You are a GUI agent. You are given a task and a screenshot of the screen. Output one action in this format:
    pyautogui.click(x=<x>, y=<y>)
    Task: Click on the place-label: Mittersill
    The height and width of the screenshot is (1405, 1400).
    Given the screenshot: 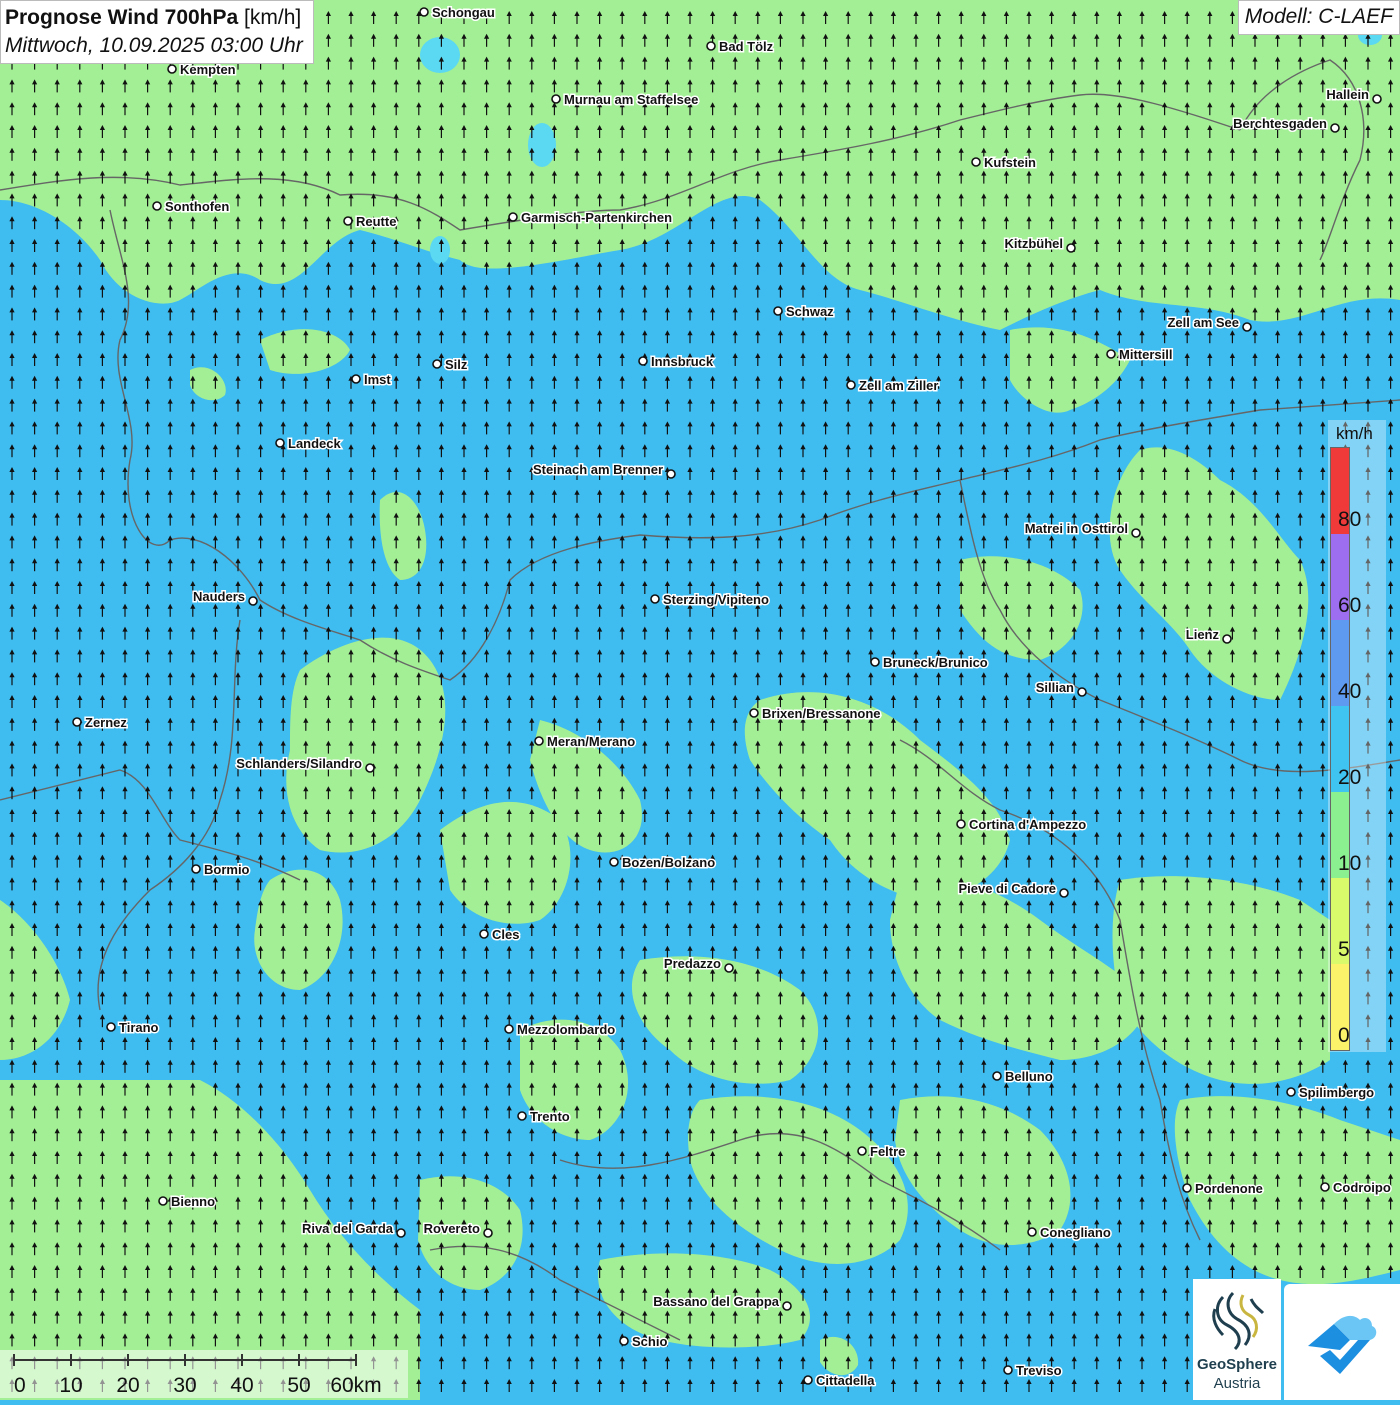 What is the action you would take?
    pyautogui.click(x=1145, y=354)
    